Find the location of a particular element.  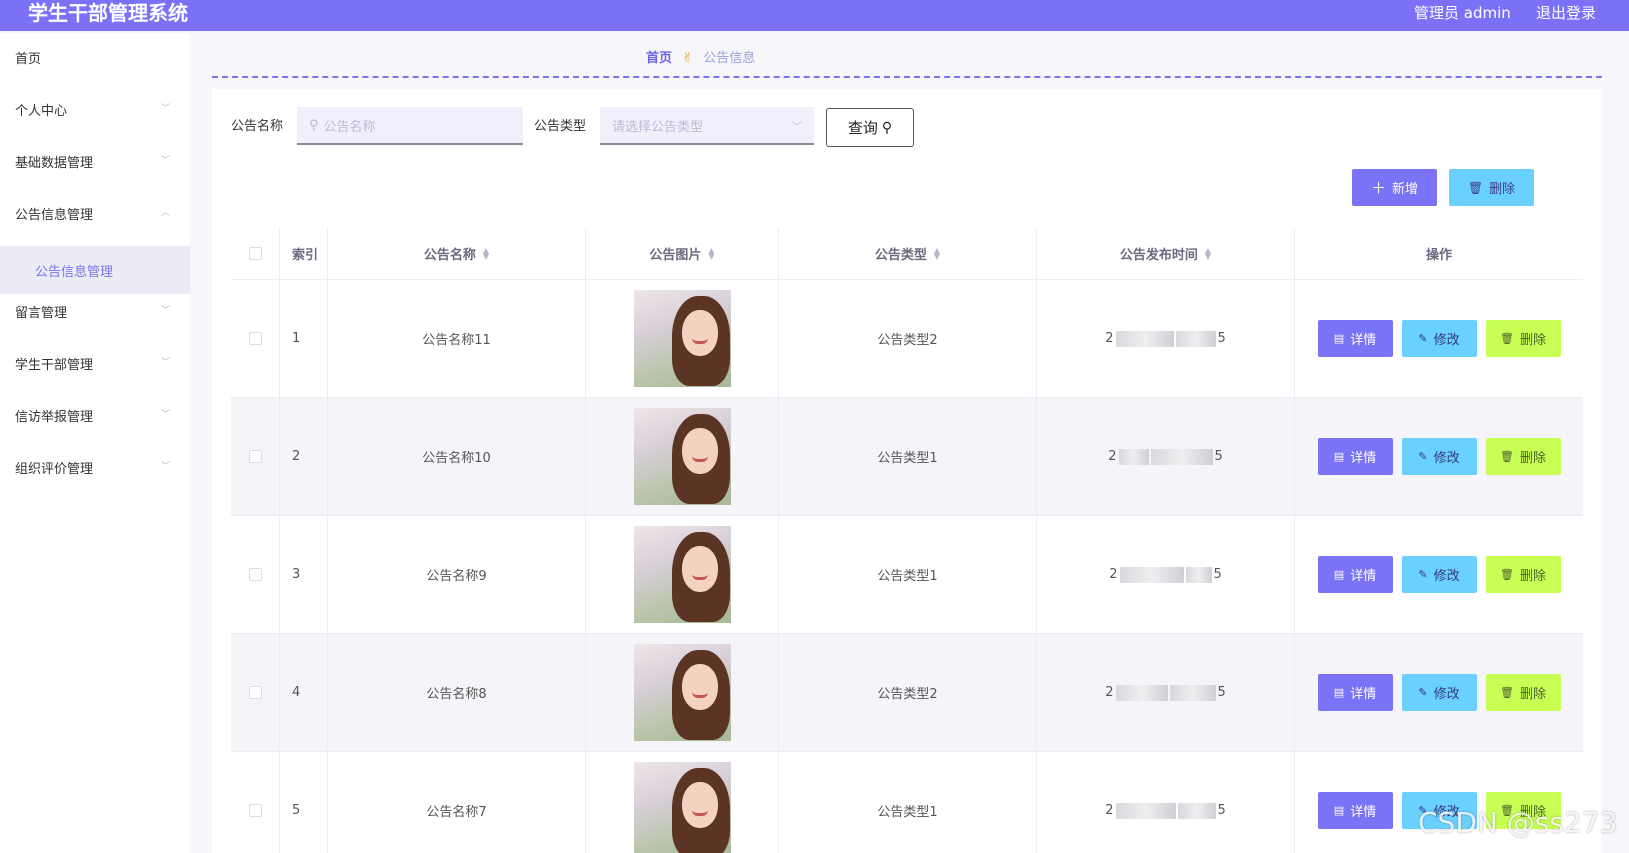

pencil-icon: ✎ is located at coordinates (1423, 456).